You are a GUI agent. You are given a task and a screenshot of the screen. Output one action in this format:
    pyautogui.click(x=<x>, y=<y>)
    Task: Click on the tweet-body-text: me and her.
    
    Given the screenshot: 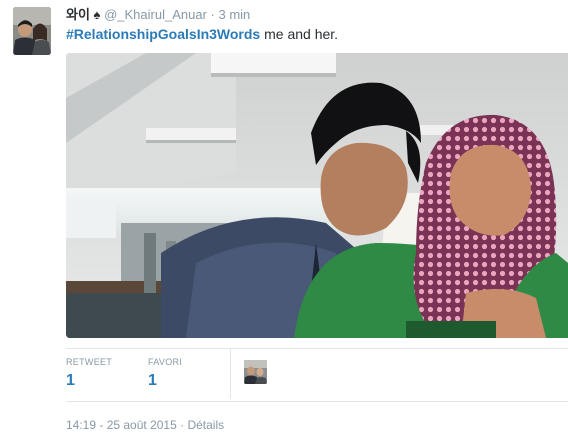 What is the action you would take?
    pyautogui.click(x=299, y=34)
    